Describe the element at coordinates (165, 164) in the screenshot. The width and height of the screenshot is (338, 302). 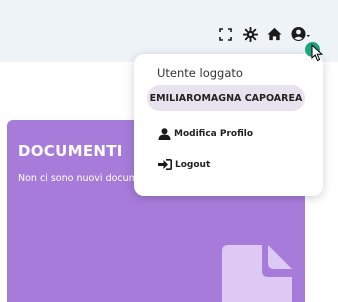
I see `logout-icon` at that location.